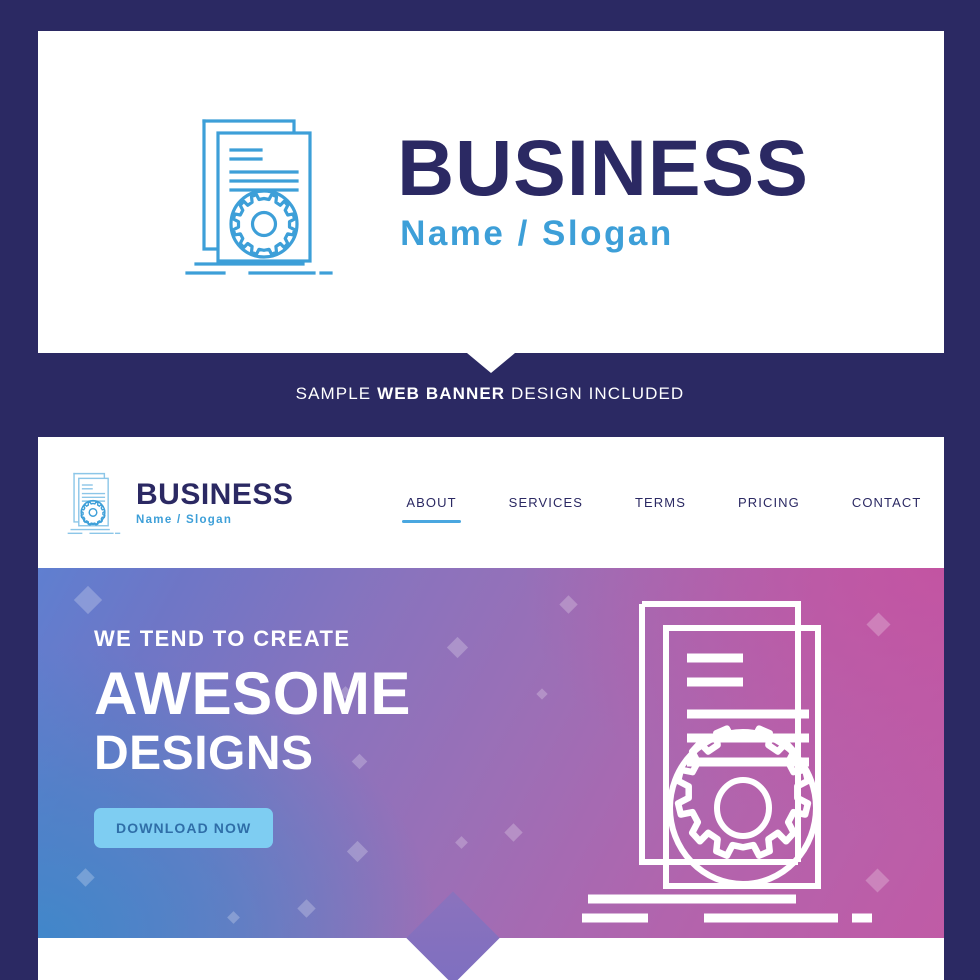 The image size is (980, 980). I want to click on download-now-button: DOWNLOAD NOW, so click(184, 827).